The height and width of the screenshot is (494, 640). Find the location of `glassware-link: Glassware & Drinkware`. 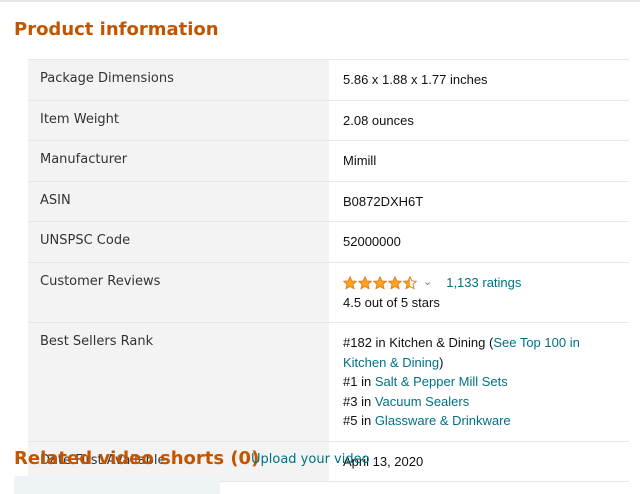

glassware-link: Glassware & Drinkware is located at coordinates (443, 420).